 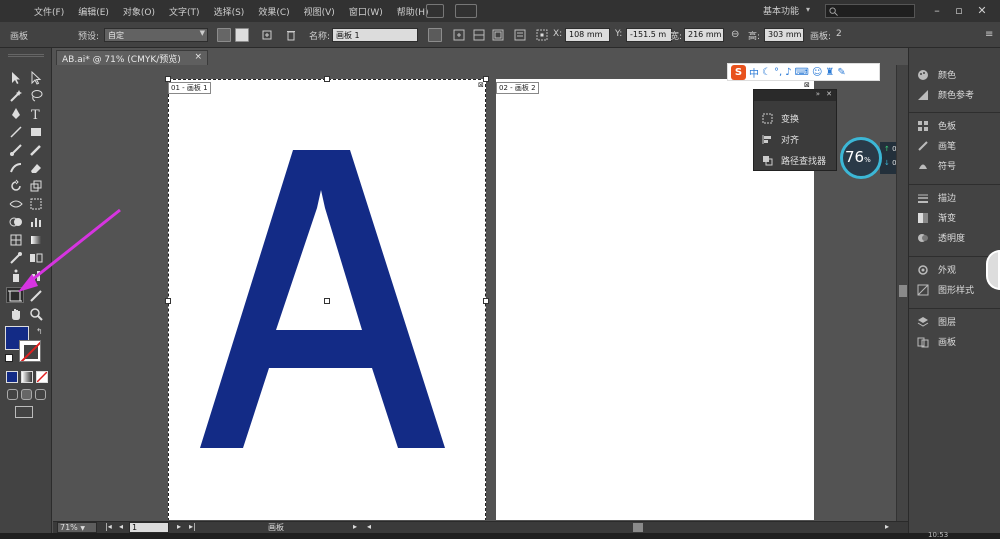 I want to click on annotation-arrow, so click(x=69, y=250).